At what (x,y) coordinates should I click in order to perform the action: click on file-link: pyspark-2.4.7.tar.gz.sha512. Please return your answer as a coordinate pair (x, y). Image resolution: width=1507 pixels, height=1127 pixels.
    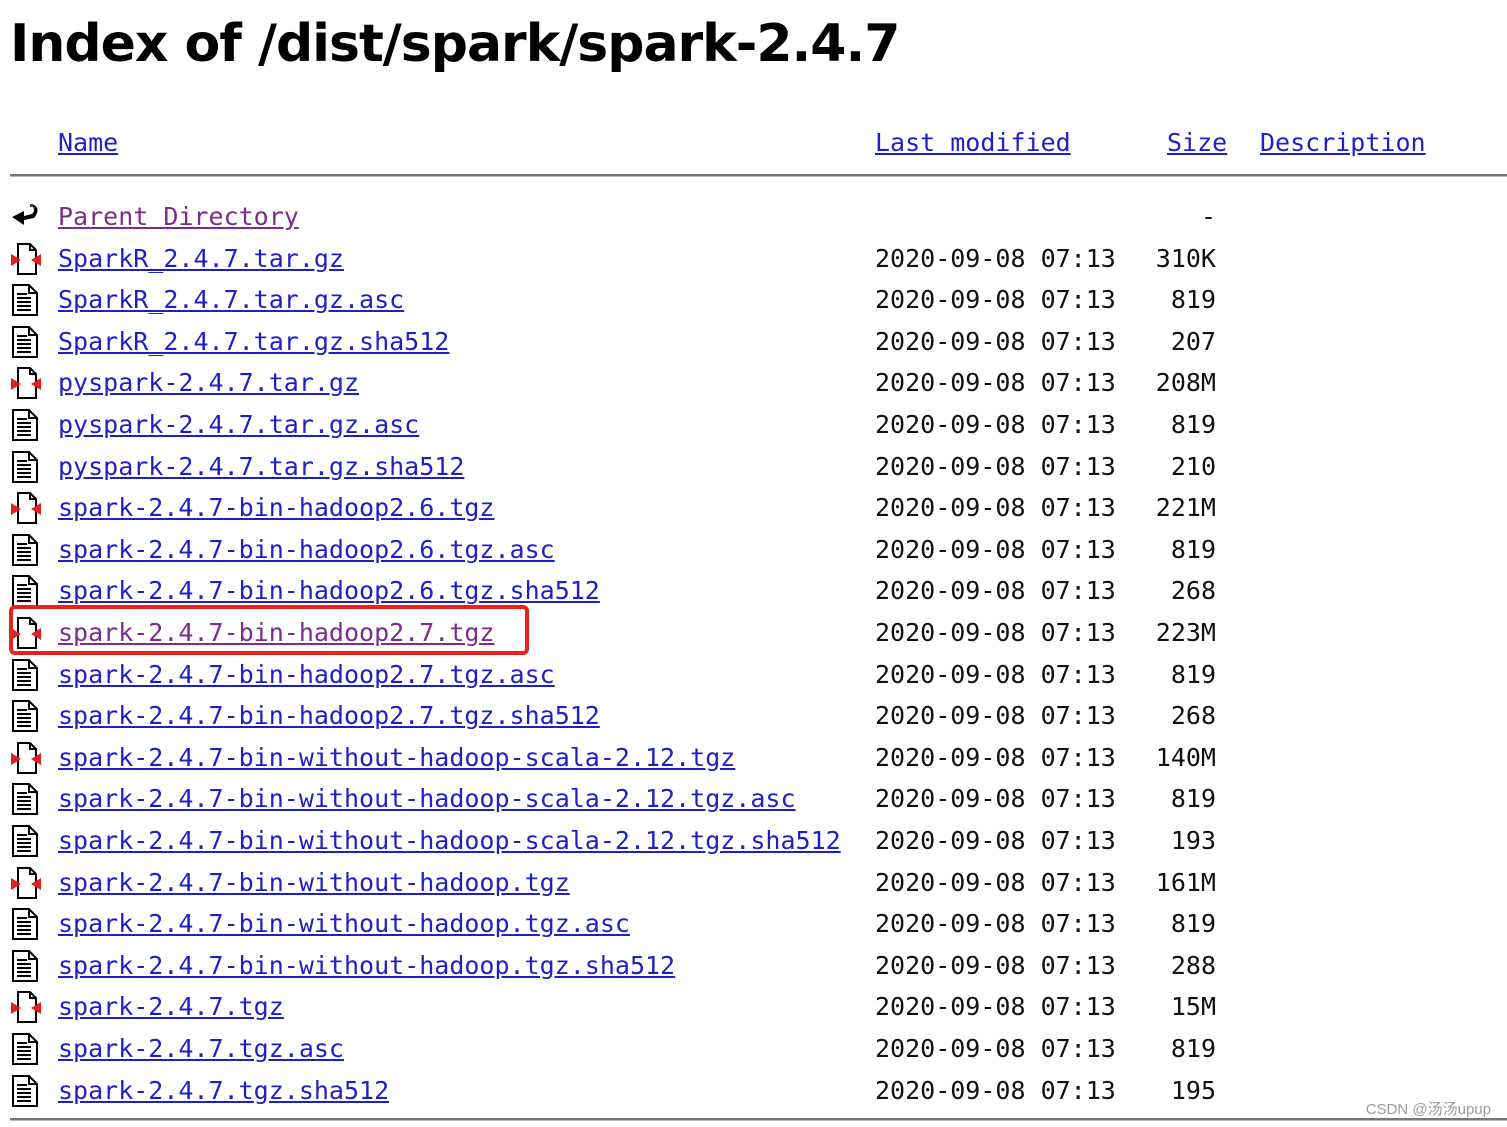
    Looking at the image, I should click on (261, 466).